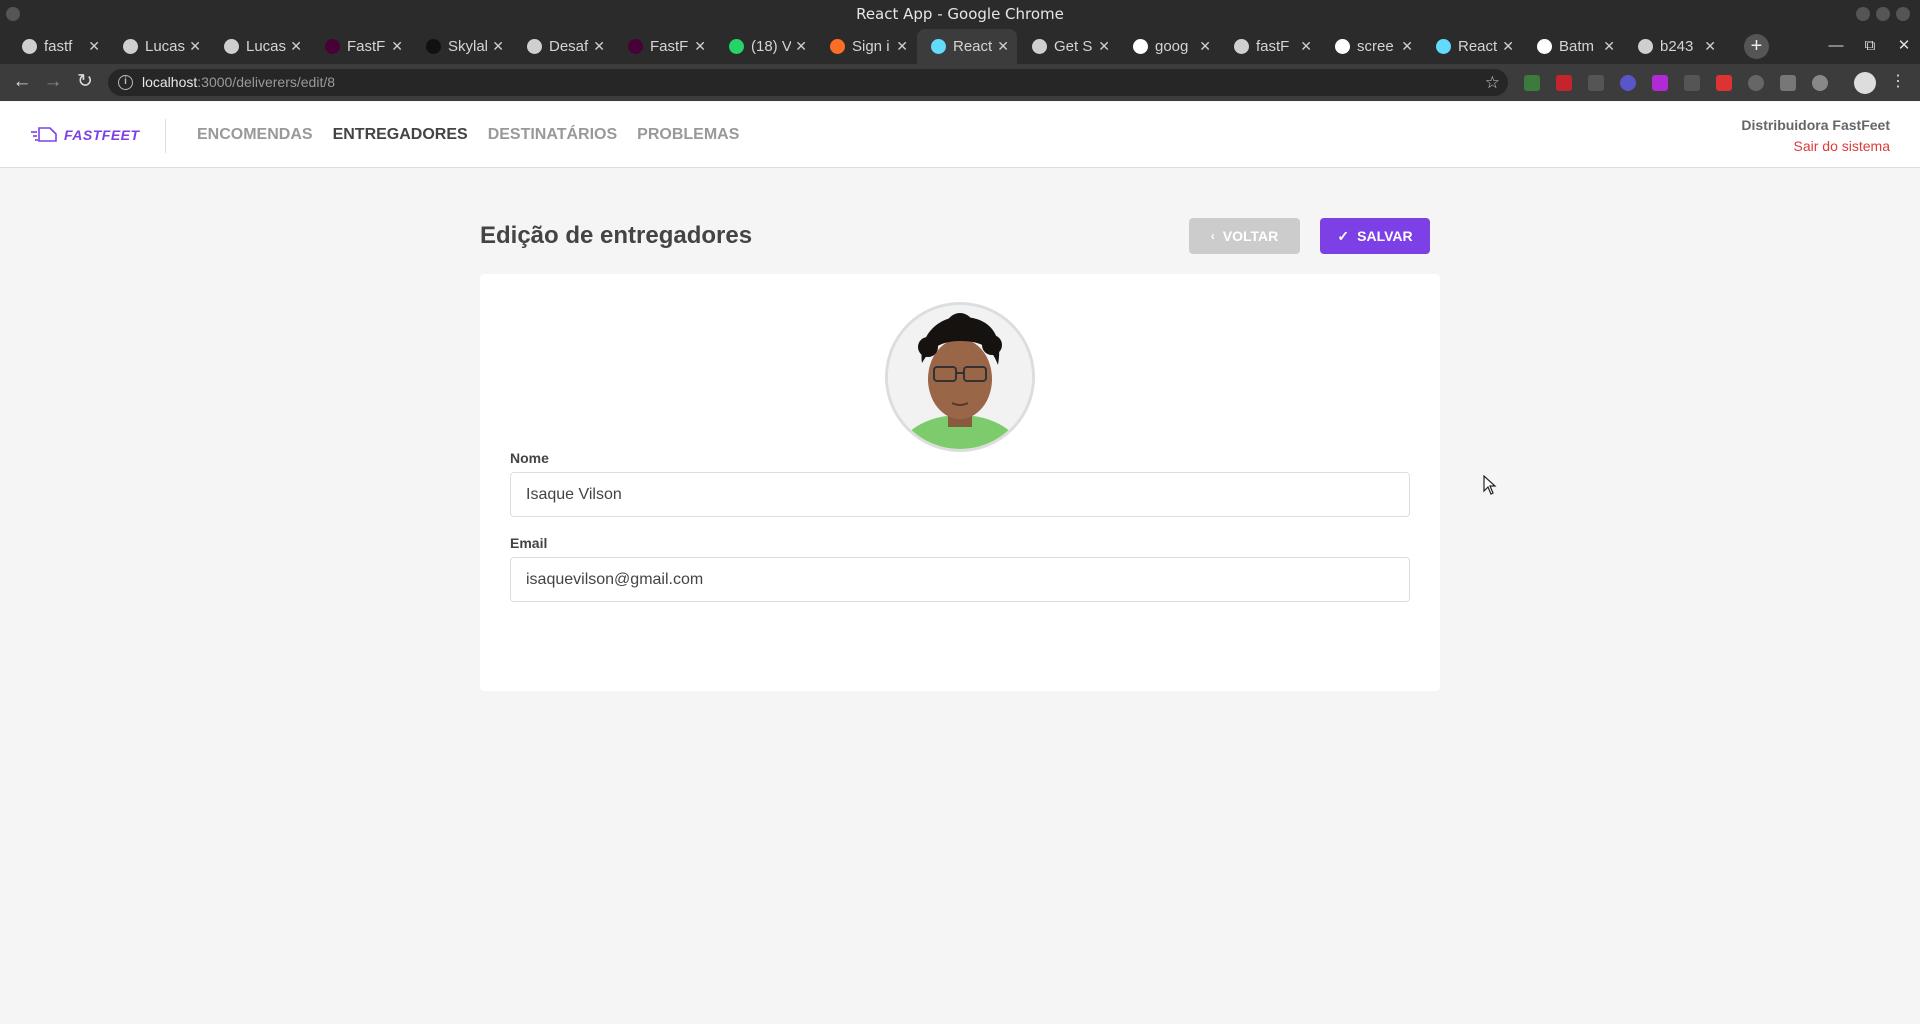 Image resolution: width=1920 pixels, height=1024 pixels. Describe the element at coordinates (1492, 82) in the screenshot. I see `bookmark-star-icon: ☆` at that location.